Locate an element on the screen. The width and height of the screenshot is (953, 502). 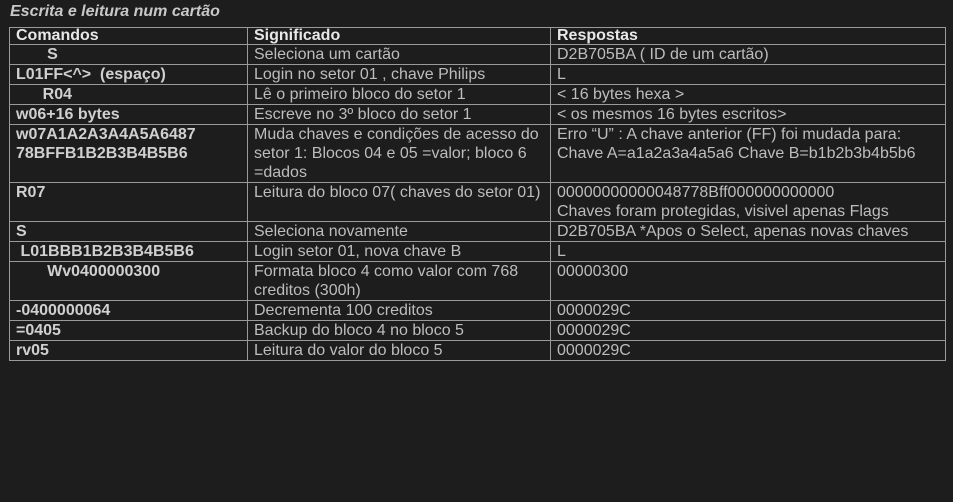
response-cell: 00000300 is located at coordinates (748, 281).